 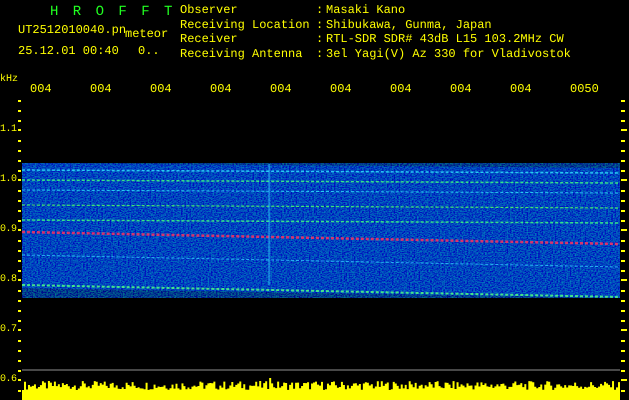 I want to click on frequency-axis-label: 0.7, so click(x=9, y=330).